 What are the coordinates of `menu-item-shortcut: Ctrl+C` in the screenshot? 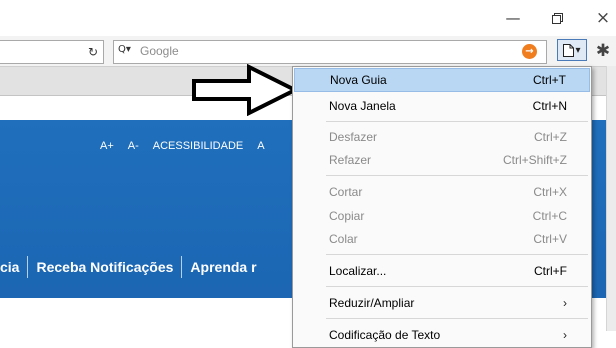 It's located at (549, 216).